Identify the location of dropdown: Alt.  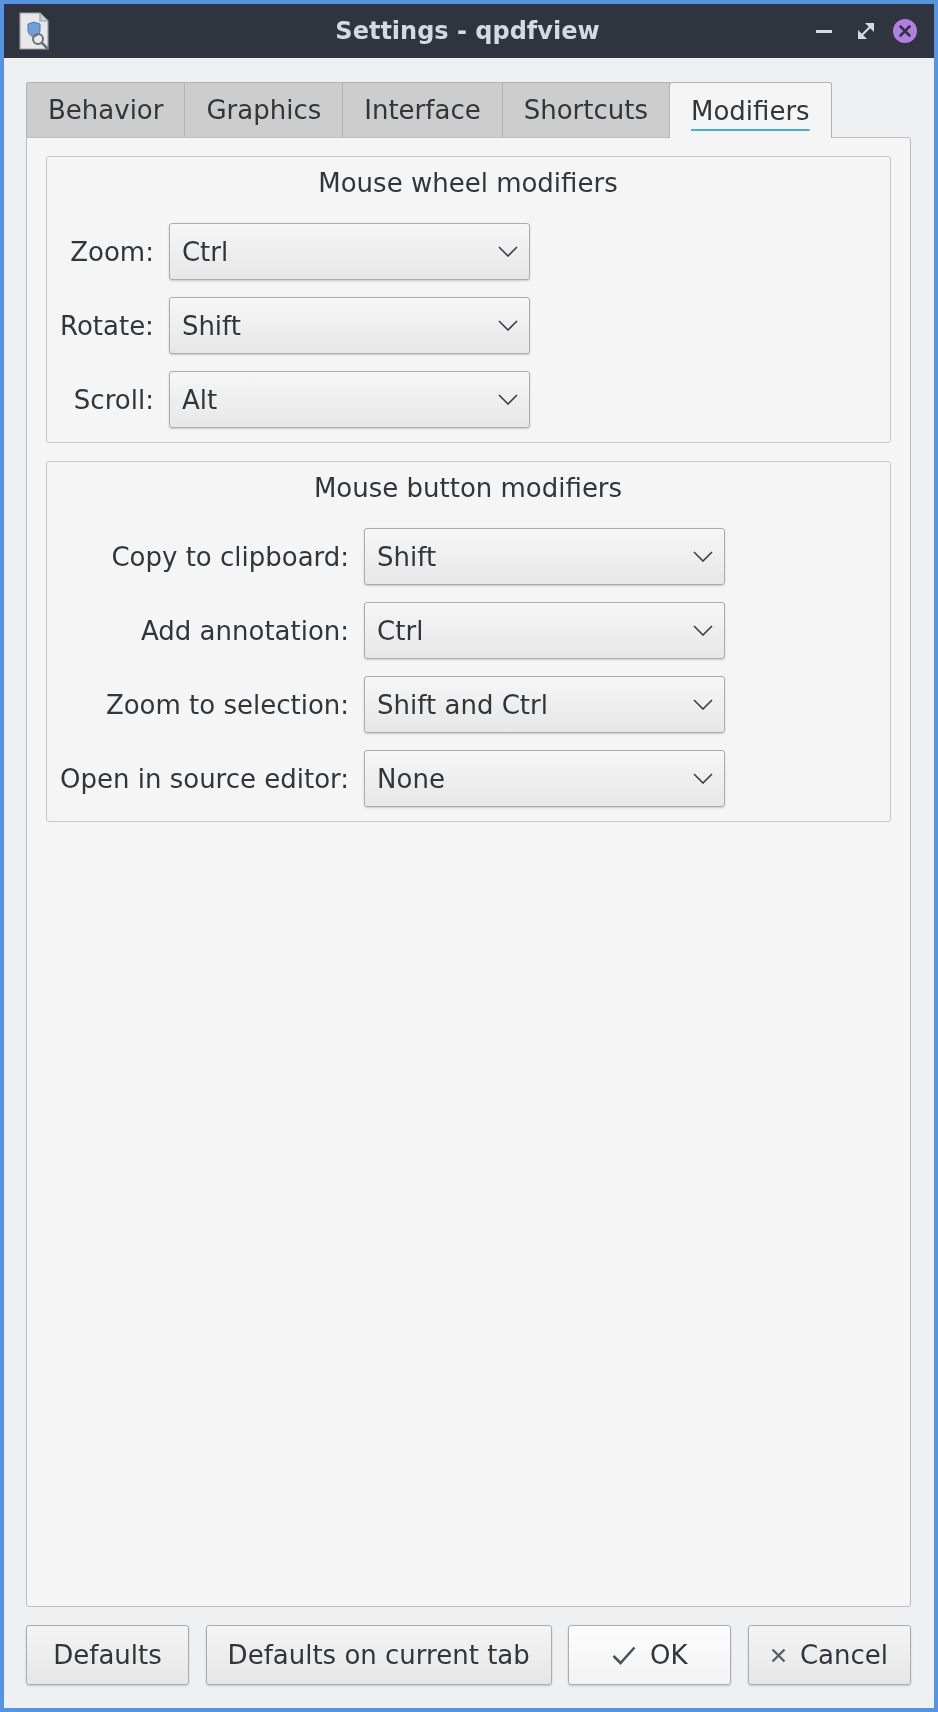
(349, 399).